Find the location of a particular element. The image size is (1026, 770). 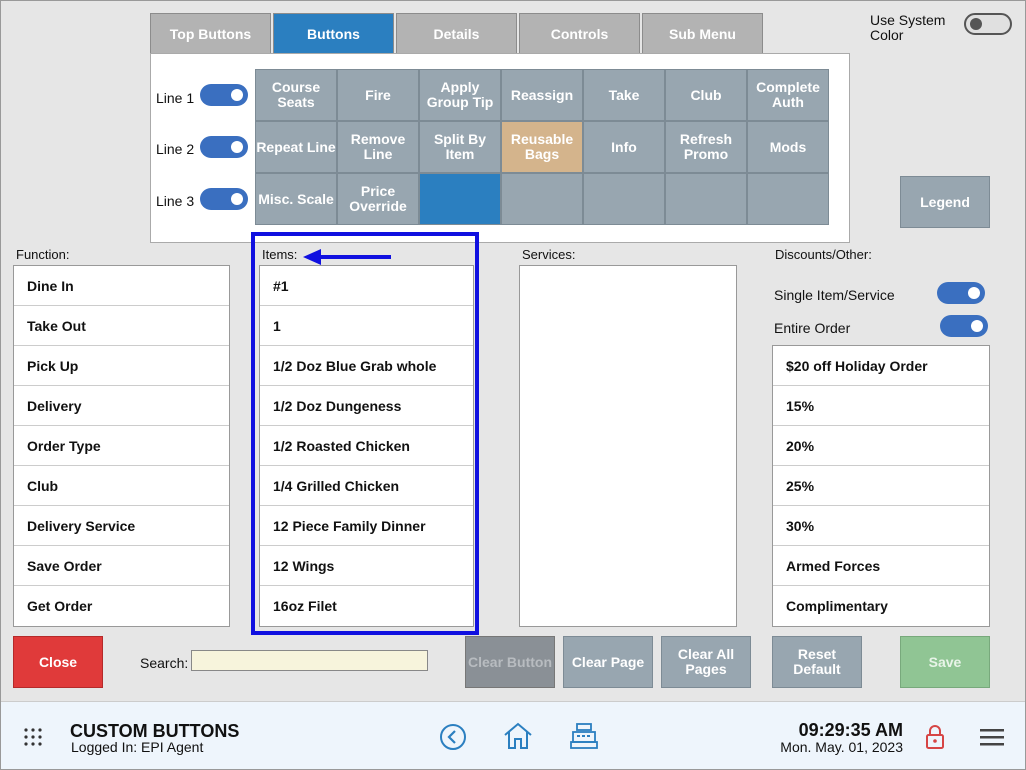

grid-button-info: Info is located at coordinates (624, 147).